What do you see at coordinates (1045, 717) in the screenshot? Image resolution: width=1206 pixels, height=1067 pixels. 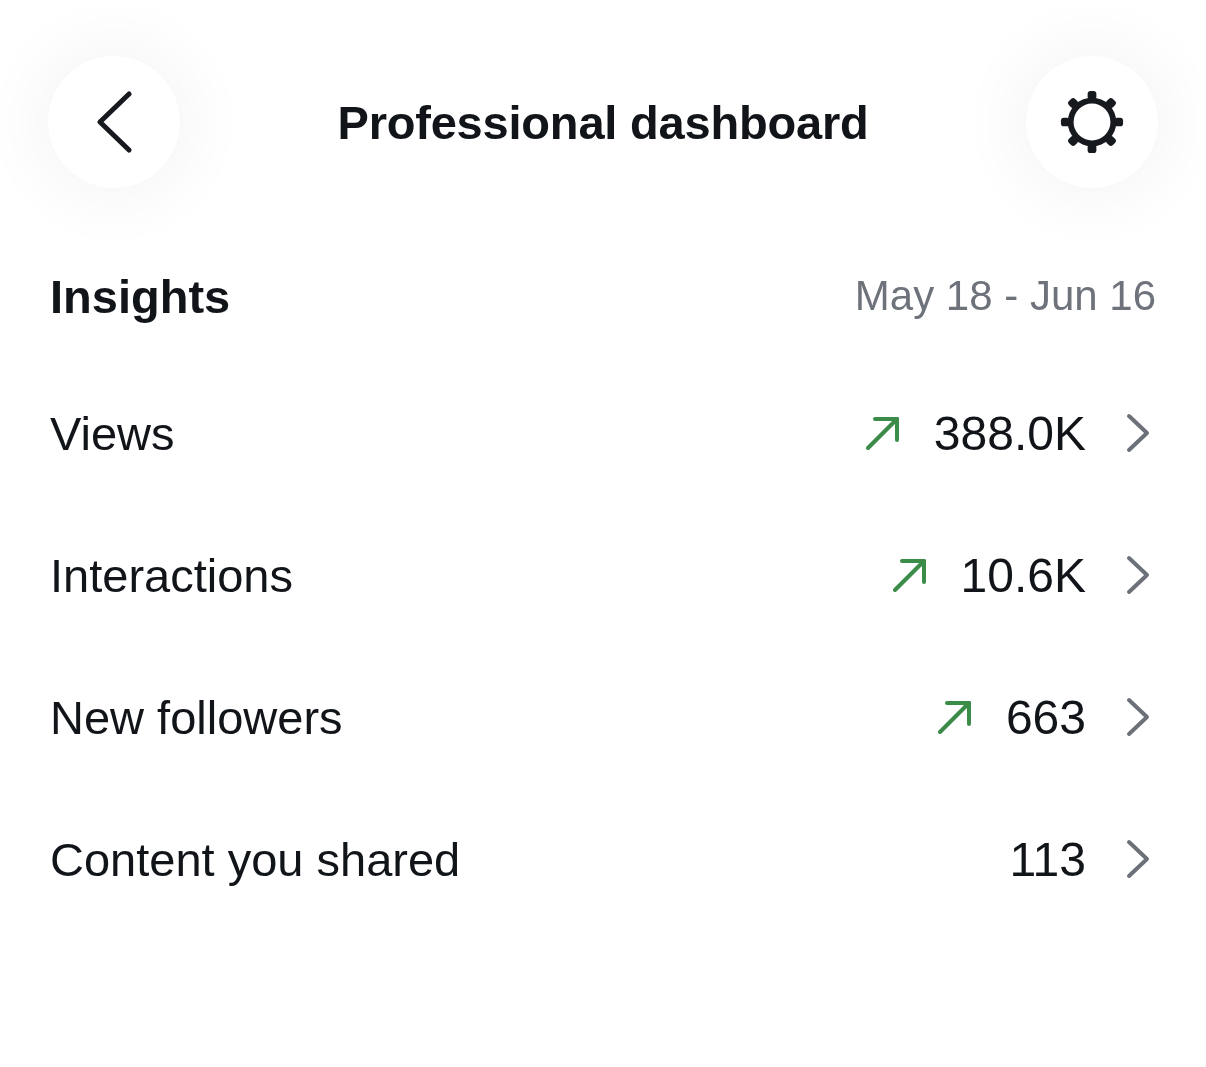 I see `metric-value: 663` at bounding box center [1045, 717].